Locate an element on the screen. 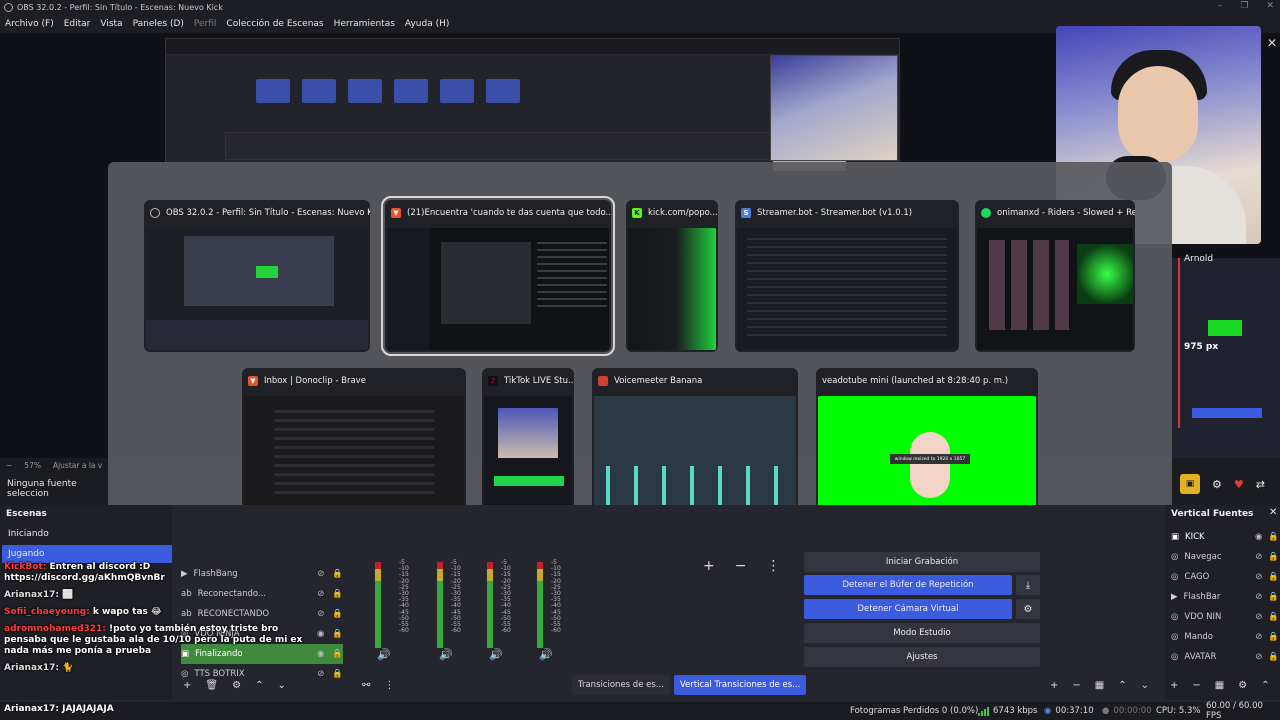 Image resolution: width=1280 pixels, height=720 pixels. fit-label: Ajustar a la v is located at coordinates (77, 465).